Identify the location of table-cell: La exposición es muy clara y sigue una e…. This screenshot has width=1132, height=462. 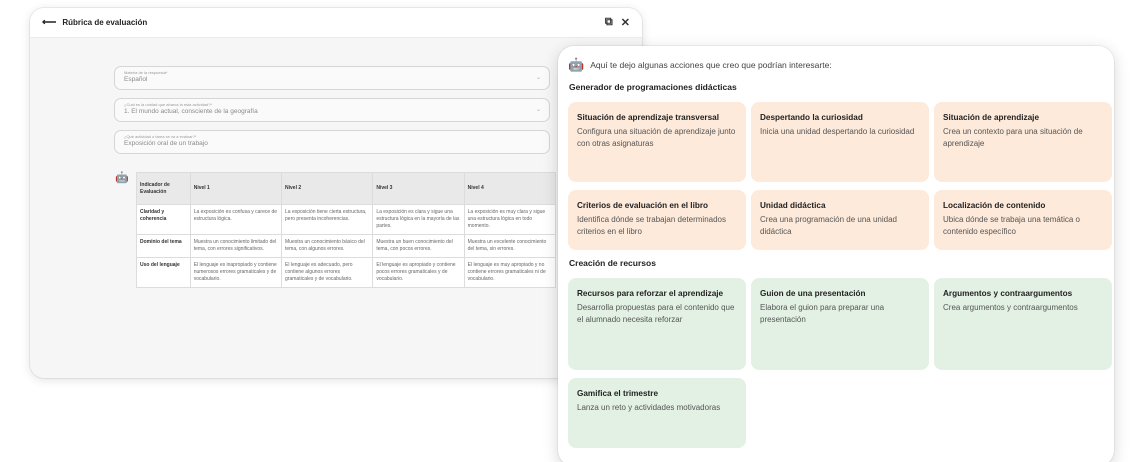
(510, 219).